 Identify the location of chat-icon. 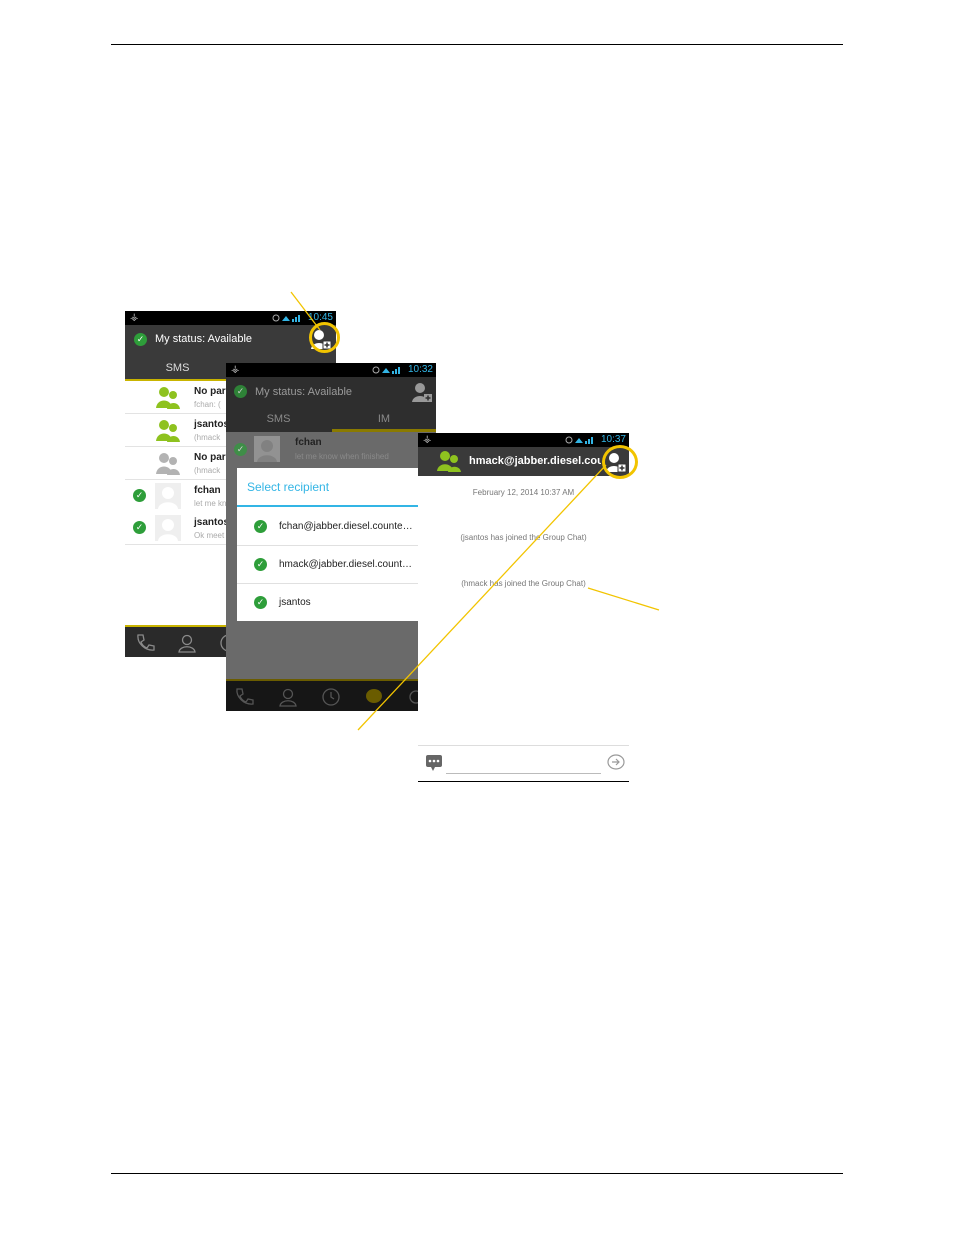
(374, 697).